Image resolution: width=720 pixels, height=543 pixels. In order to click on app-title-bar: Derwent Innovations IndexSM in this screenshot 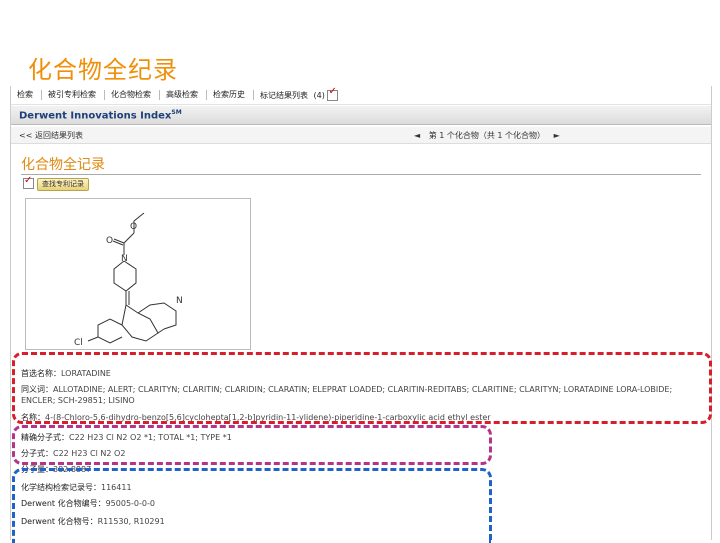, I will do `click(361, 115)`.